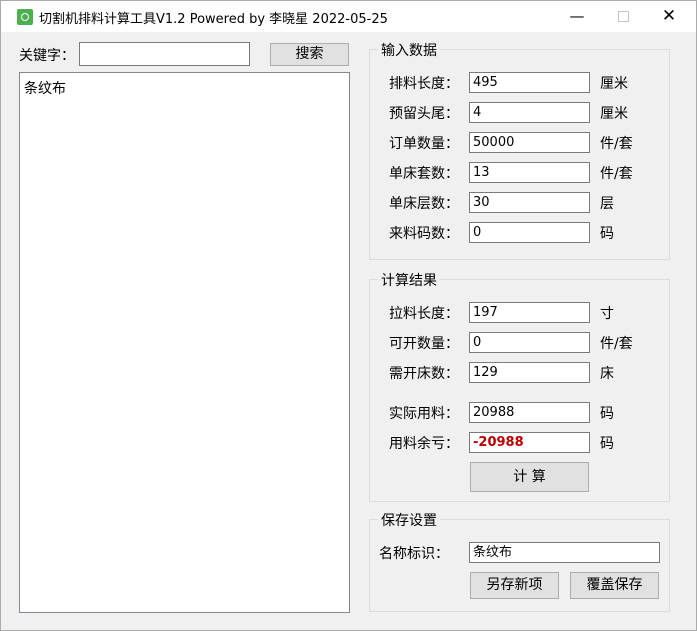 The image size is (697, 631). What do you see at coordinates (409, 280) in the screenshot?
I see `result-group-title: 计算结果` at bounding box center [409, 280].